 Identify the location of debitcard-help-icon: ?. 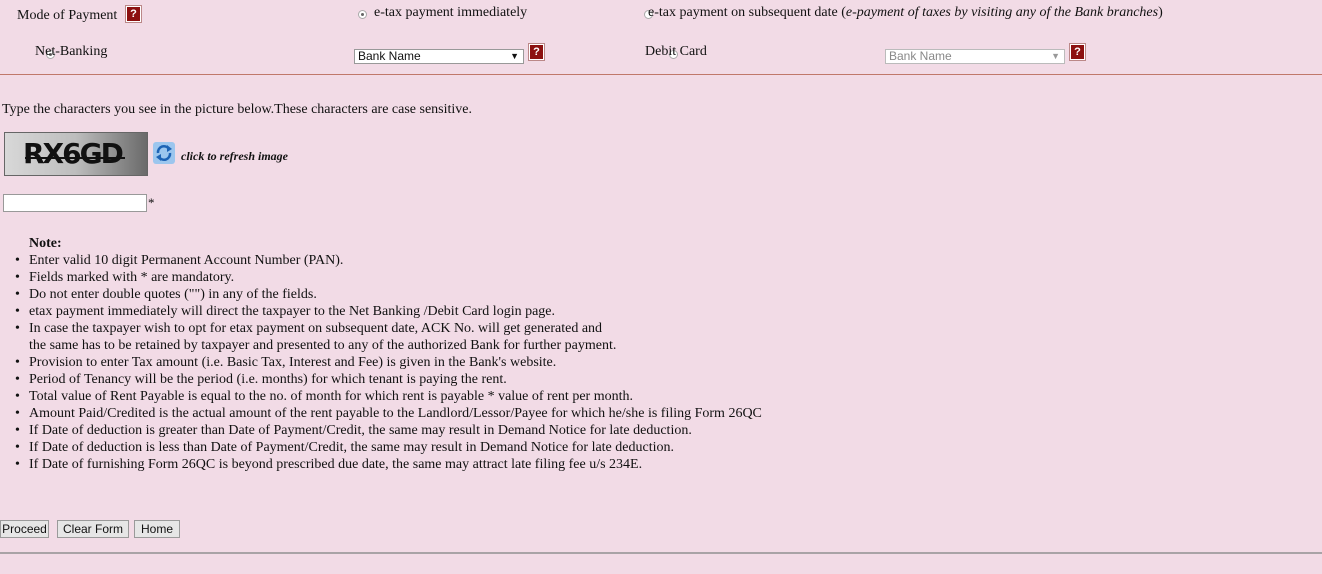
(1077, 52).